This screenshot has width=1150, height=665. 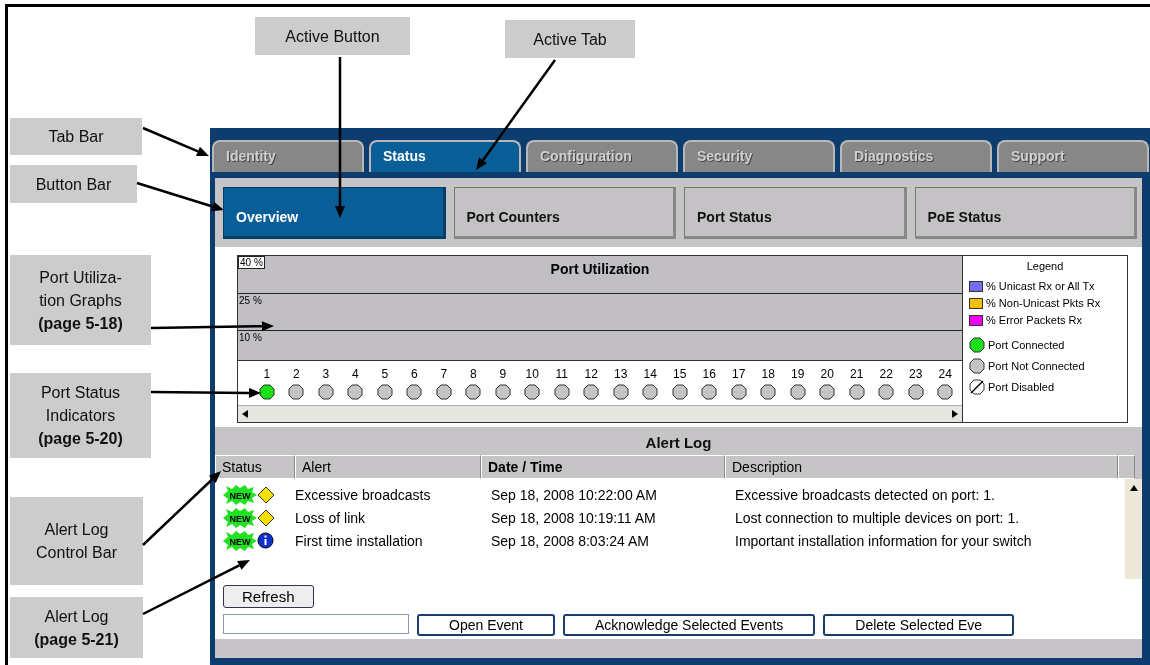 What do you see at coordinates (250, 337) in the screenshot?
I see `axis-label: 10 %` at bounding box center [250, 337].